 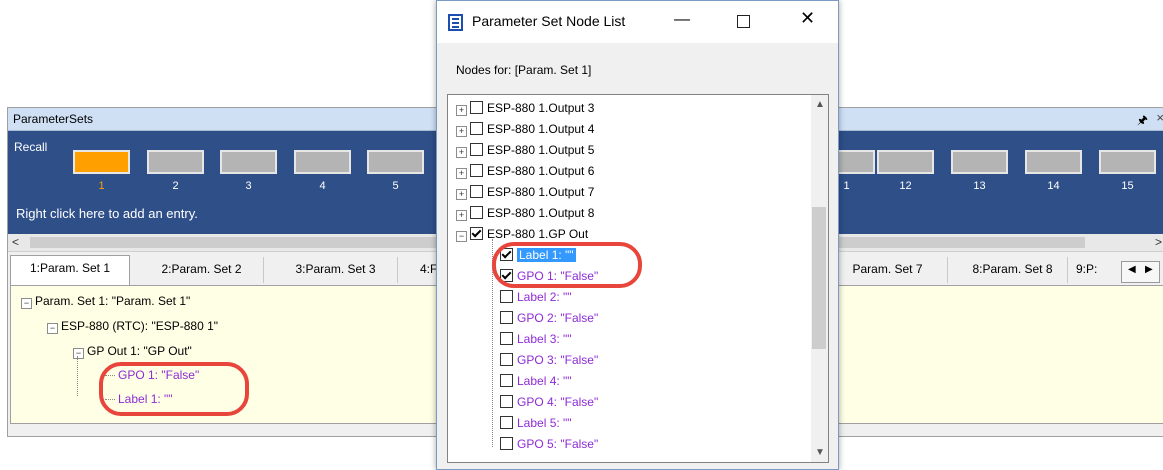 What do you see at coordinates (1127, 186) in the screenshot?
I see `slot-number: 15` at bounding box center [1127, 186].